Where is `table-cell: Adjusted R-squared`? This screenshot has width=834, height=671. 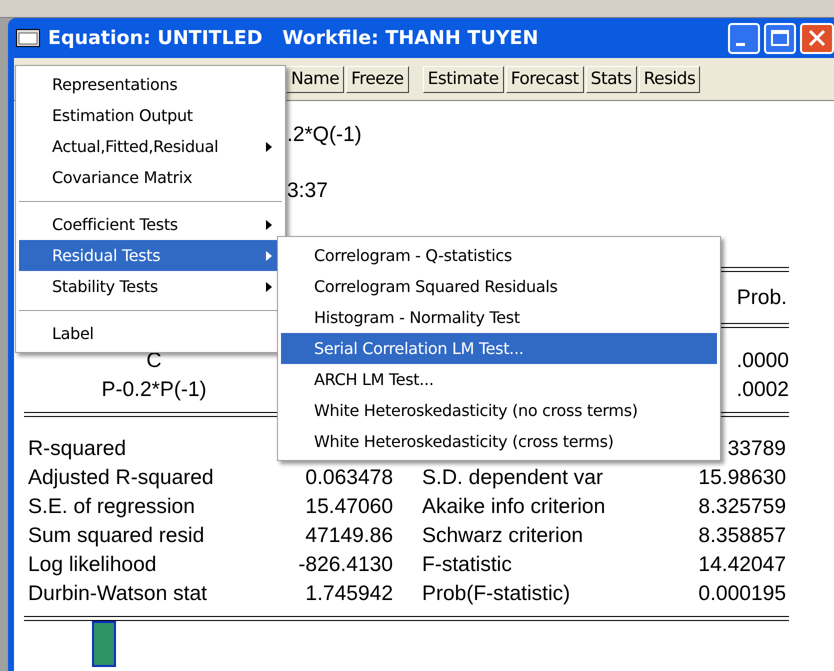 table-cell: Adjusted R-squared is located at coordinates (121, 477).